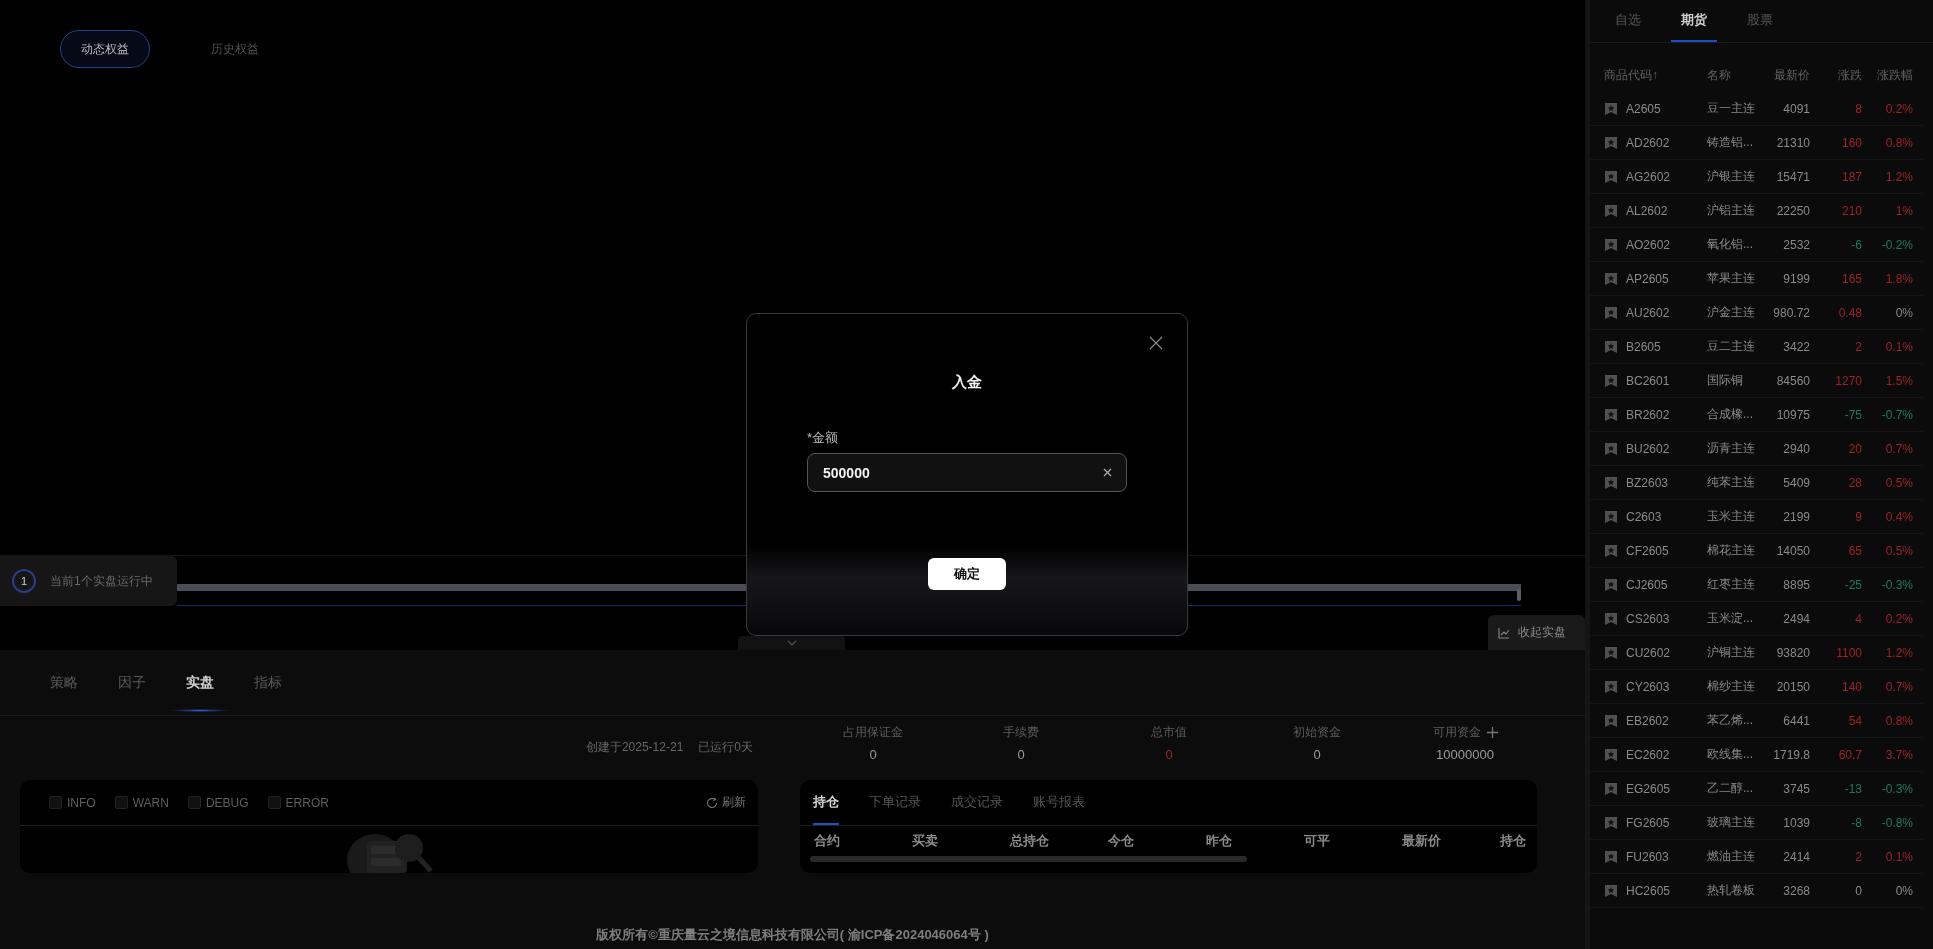 This screenshot has width=1933, height=949. I want to click on checkbox-label: INFO, so click(81, 802).